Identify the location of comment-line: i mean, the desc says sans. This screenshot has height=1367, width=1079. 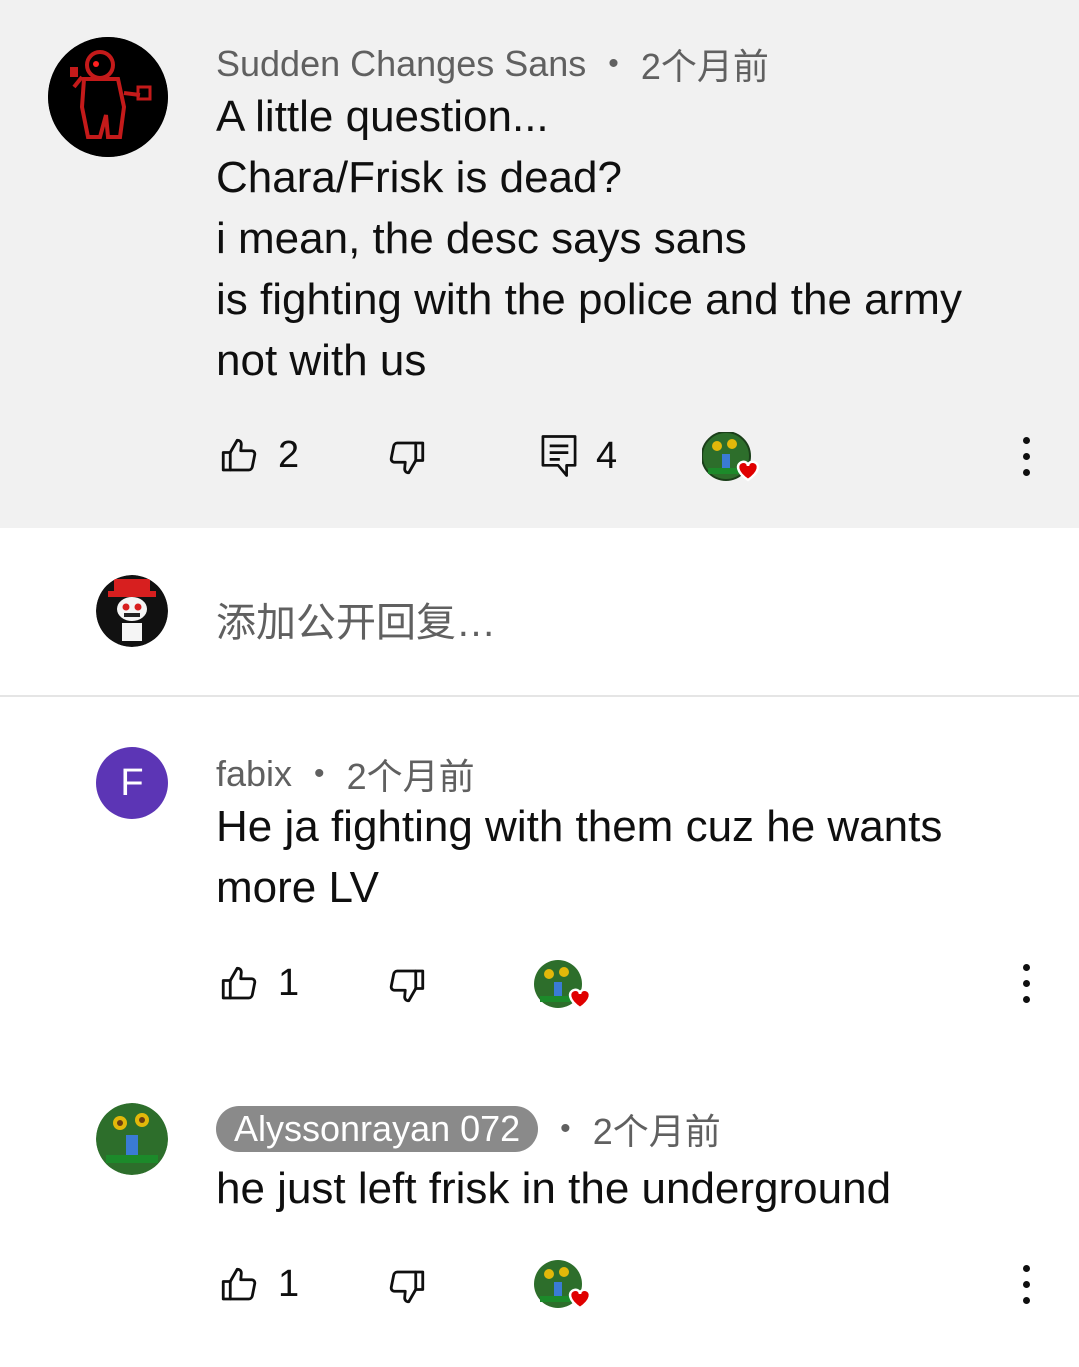
(481, 238).